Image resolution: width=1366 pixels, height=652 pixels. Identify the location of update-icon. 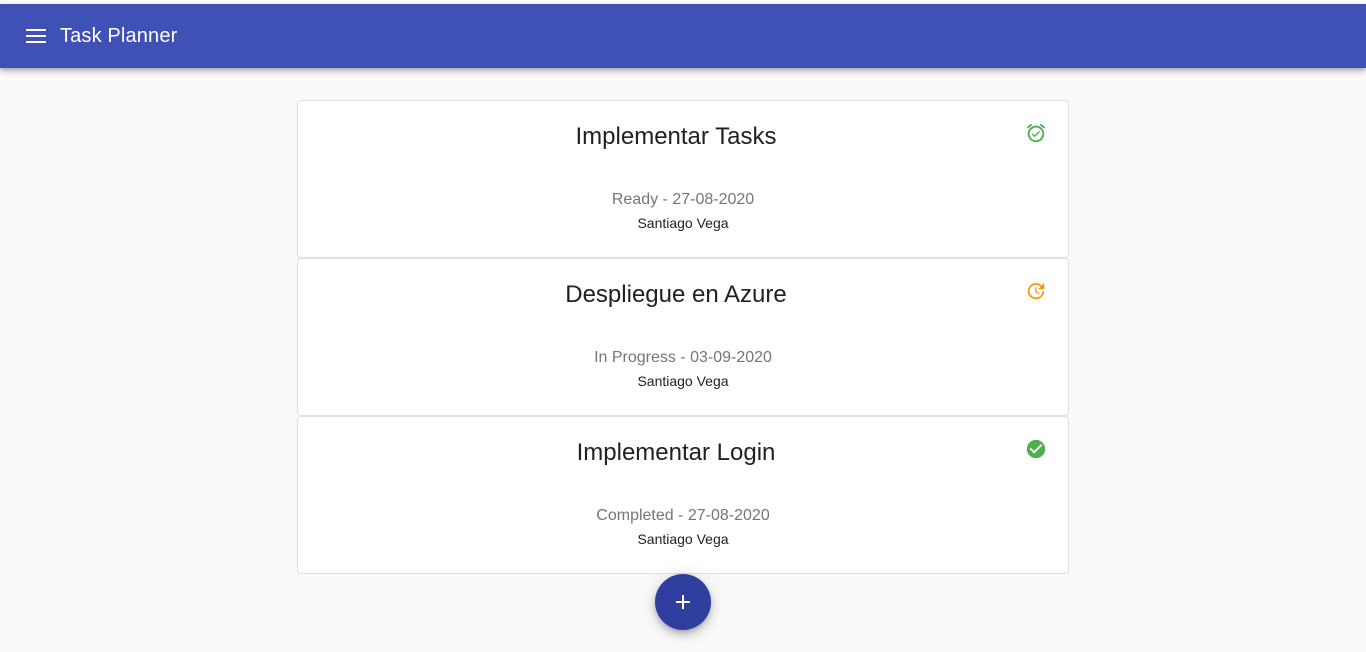
(1036, 291).